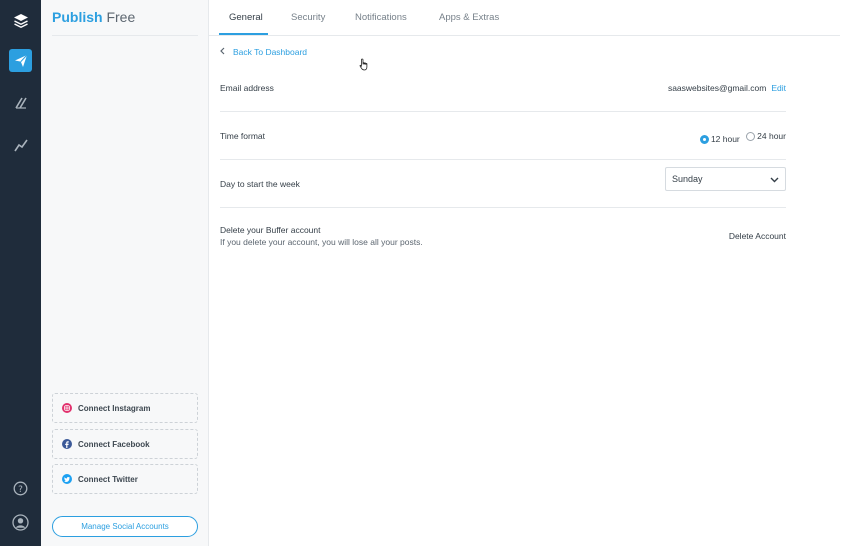  What do you see at coordinates (20, 522) in the screenshot?
I see `user-icon` at bounding box center [20, 522].